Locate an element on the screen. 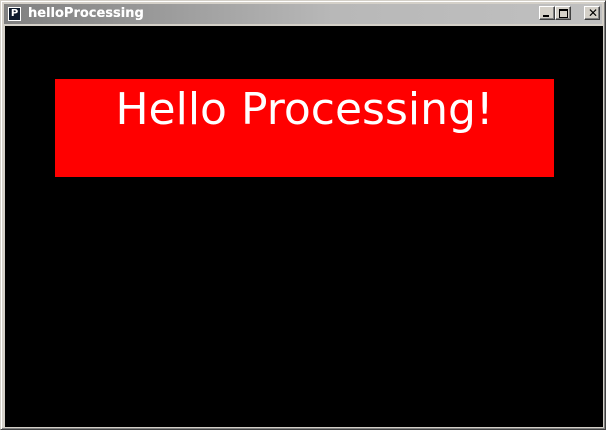  close-icon: ✕ is located at coordinates (593, 13).